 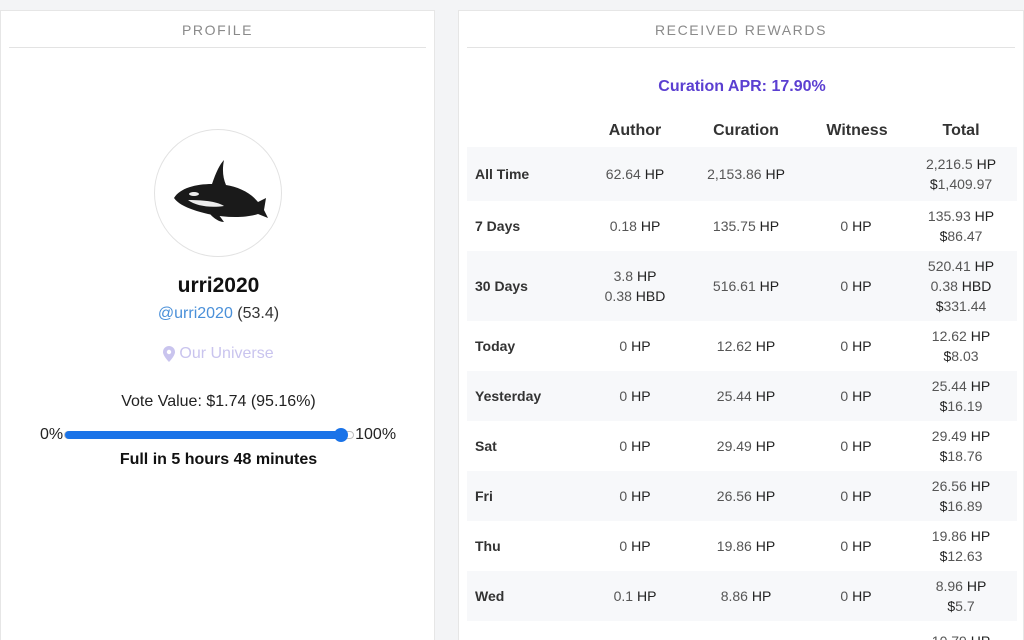 What do you see at coordinates (961, 396) in the screenshot?
I see `reward-cell-total: 25.44 HP $16.19` at bounding box center [961, 396].